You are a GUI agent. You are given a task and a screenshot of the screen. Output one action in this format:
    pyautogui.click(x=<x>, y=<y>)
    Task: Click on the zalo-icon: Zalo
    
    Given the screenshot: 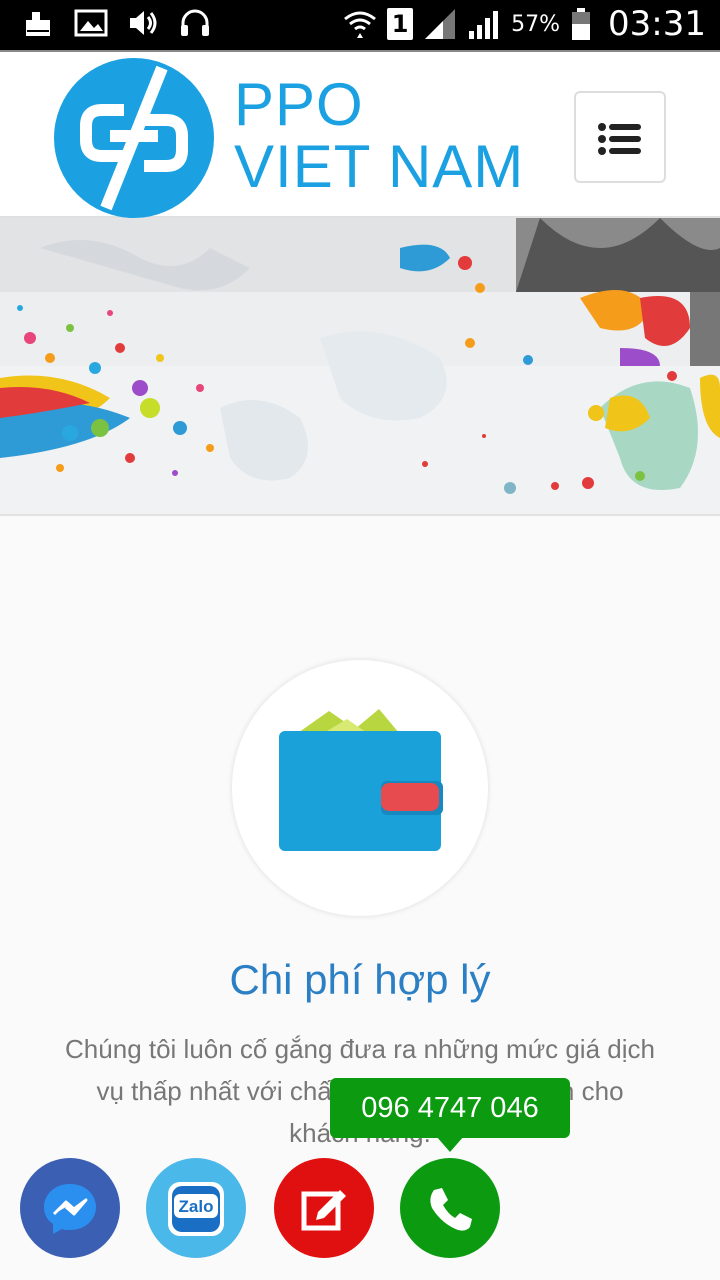 What is the action you would take?
    pyautogui.click(x=196, y=1209)
    